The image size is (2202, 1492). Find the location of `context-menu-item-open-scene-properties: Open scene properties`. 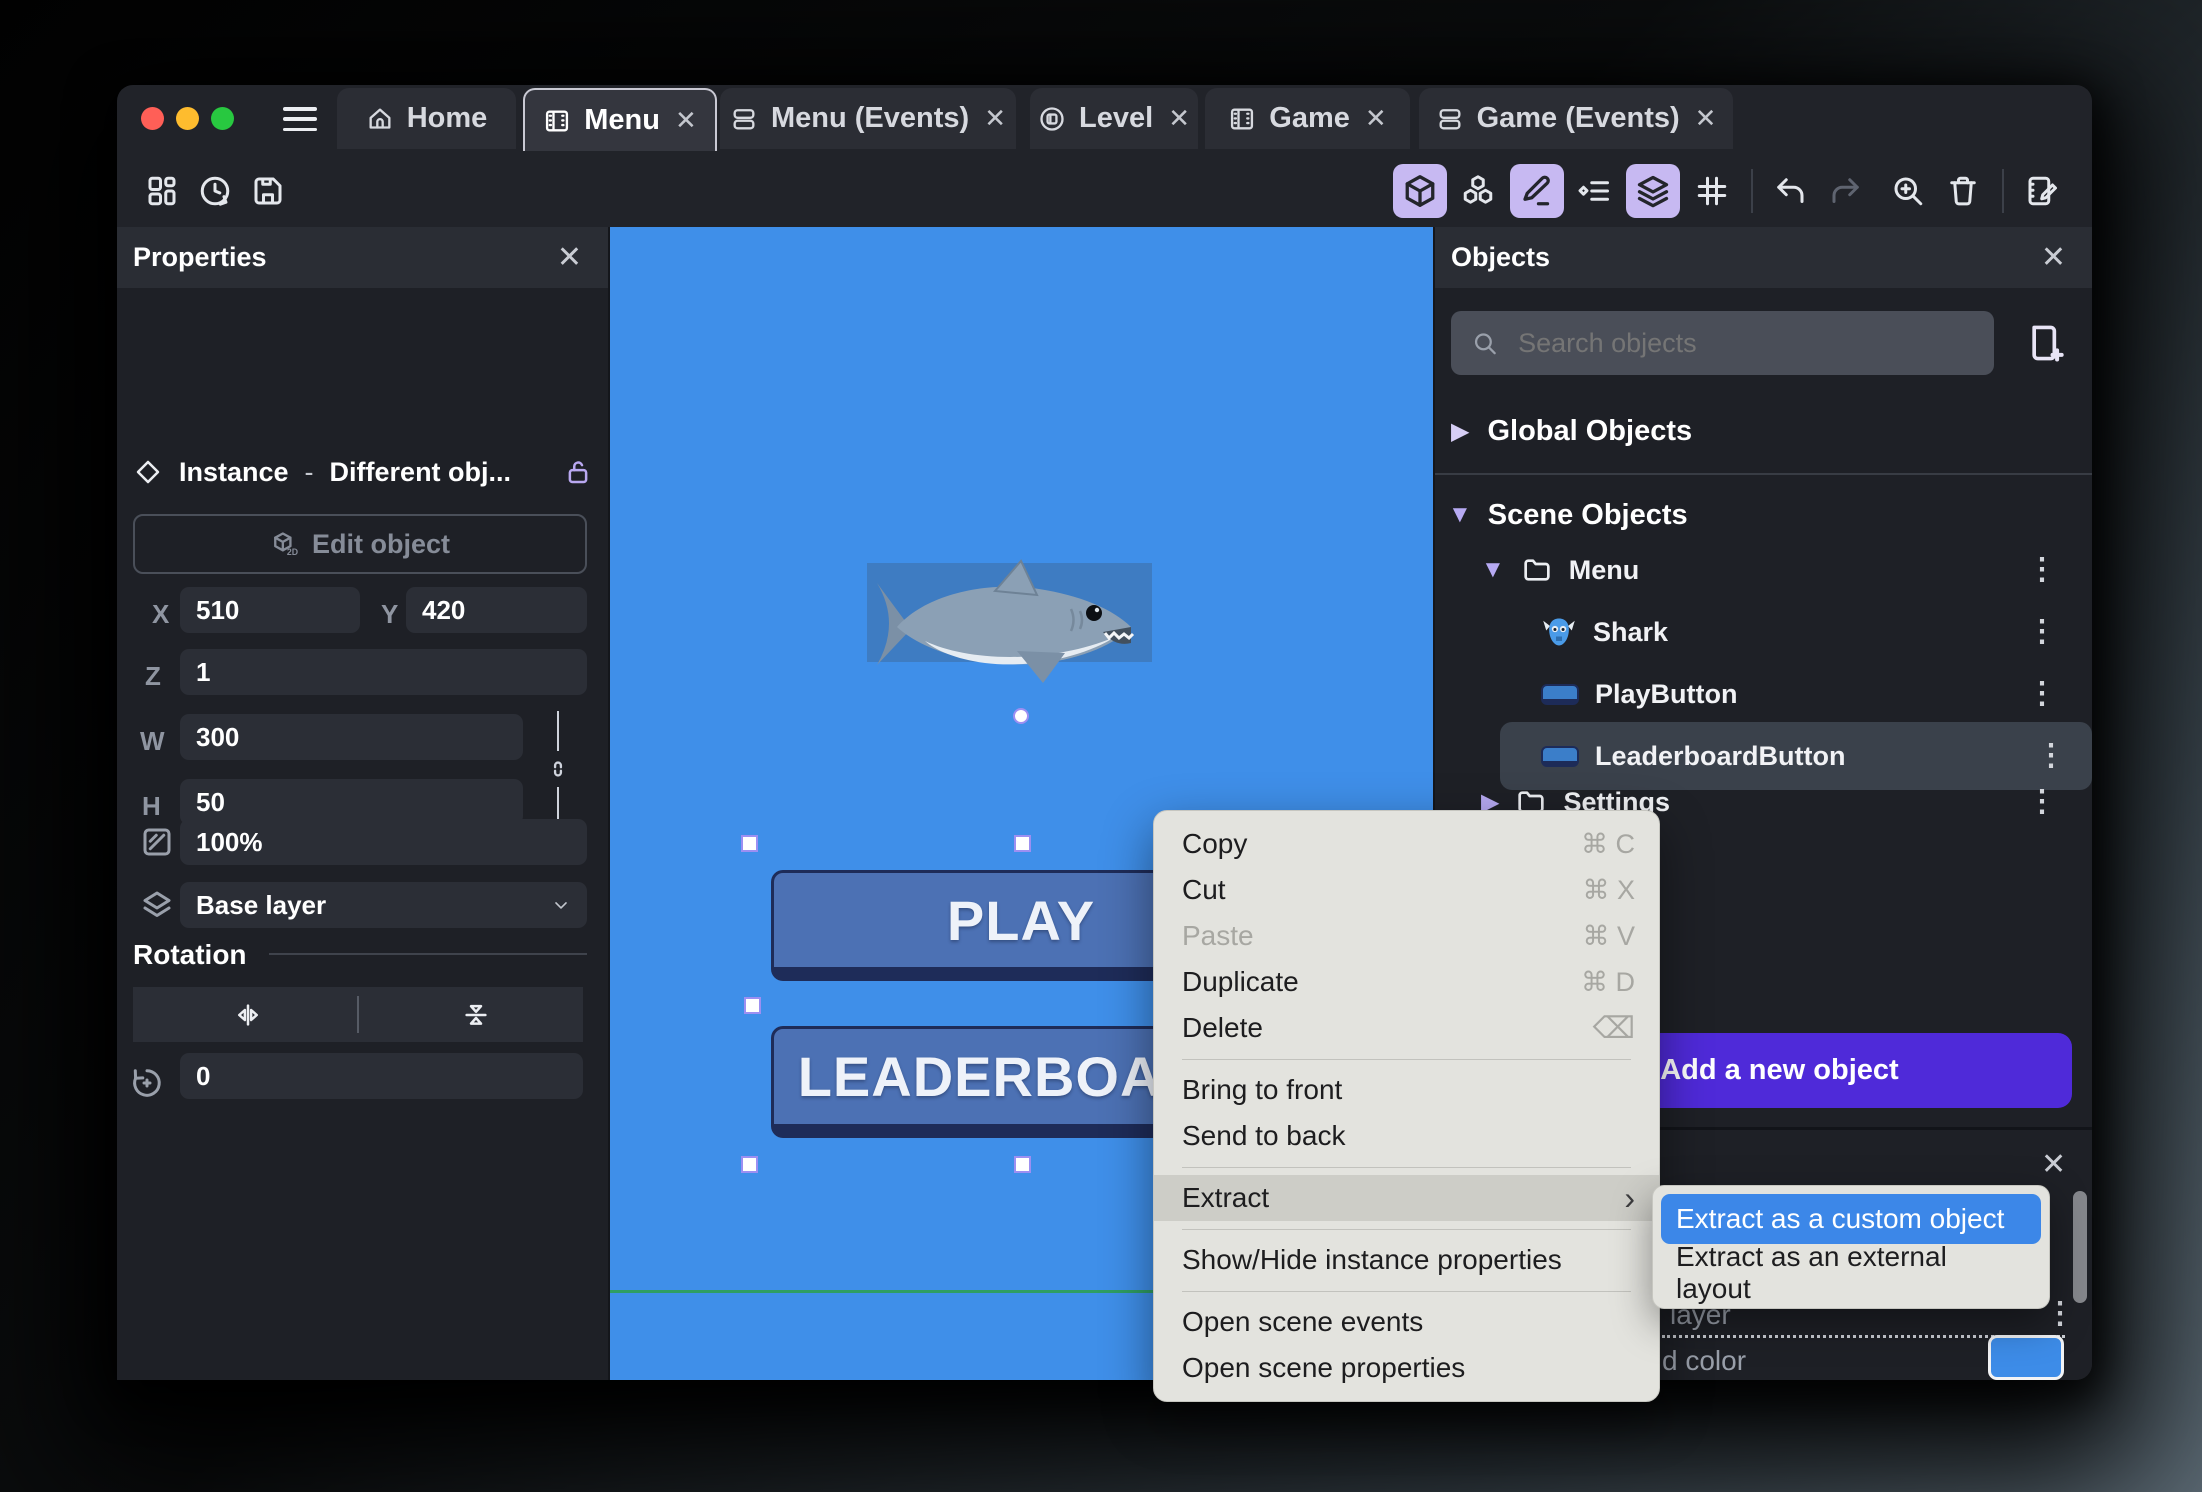

context-menu-item-open-scene-properties: Open scene properties is located at coordinates (1406, 1368).